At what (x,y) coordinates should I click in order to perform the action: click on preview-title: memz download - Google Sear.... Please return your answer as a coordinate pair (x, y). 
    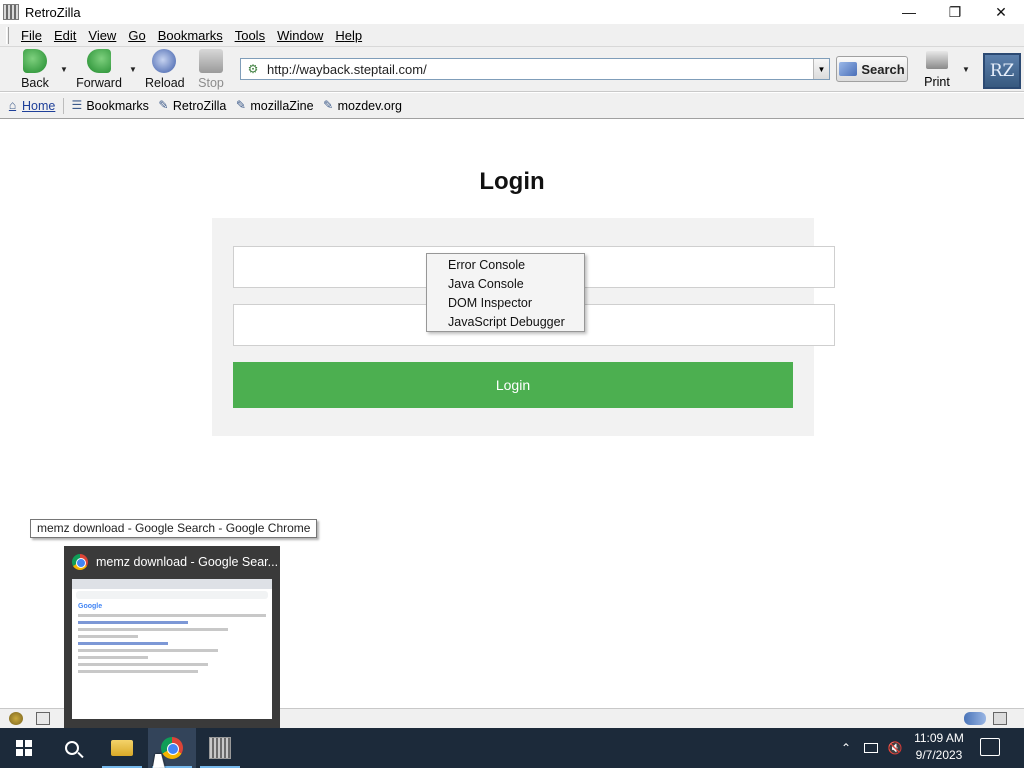
    Looking at the image, I should click on (187, 561).